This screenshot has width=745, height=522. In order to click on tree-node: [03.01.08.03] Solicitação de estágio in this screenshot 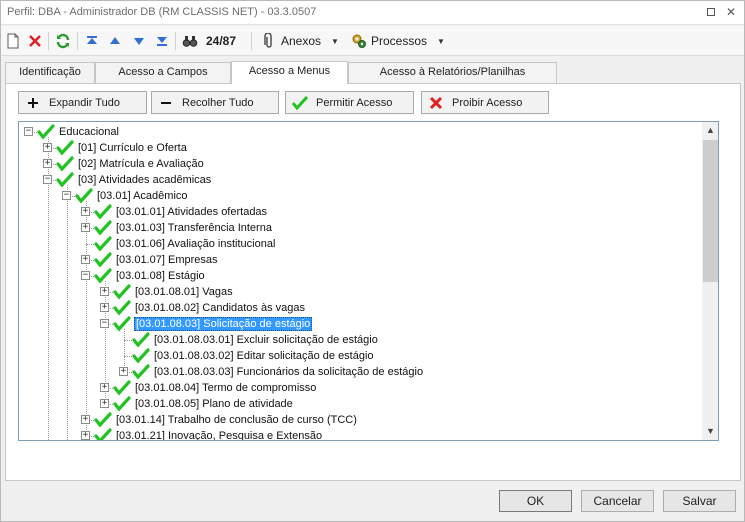, I will do `click(213, 324)`.